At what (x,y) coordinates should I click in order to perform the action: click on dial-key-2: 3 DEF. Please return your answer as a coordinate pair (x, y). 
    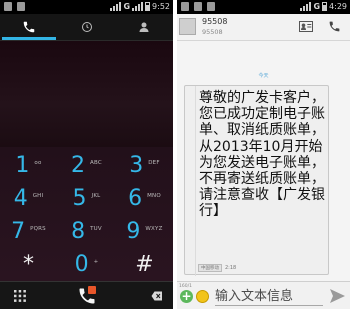
    Looking at the image, I should click on (144, 165).